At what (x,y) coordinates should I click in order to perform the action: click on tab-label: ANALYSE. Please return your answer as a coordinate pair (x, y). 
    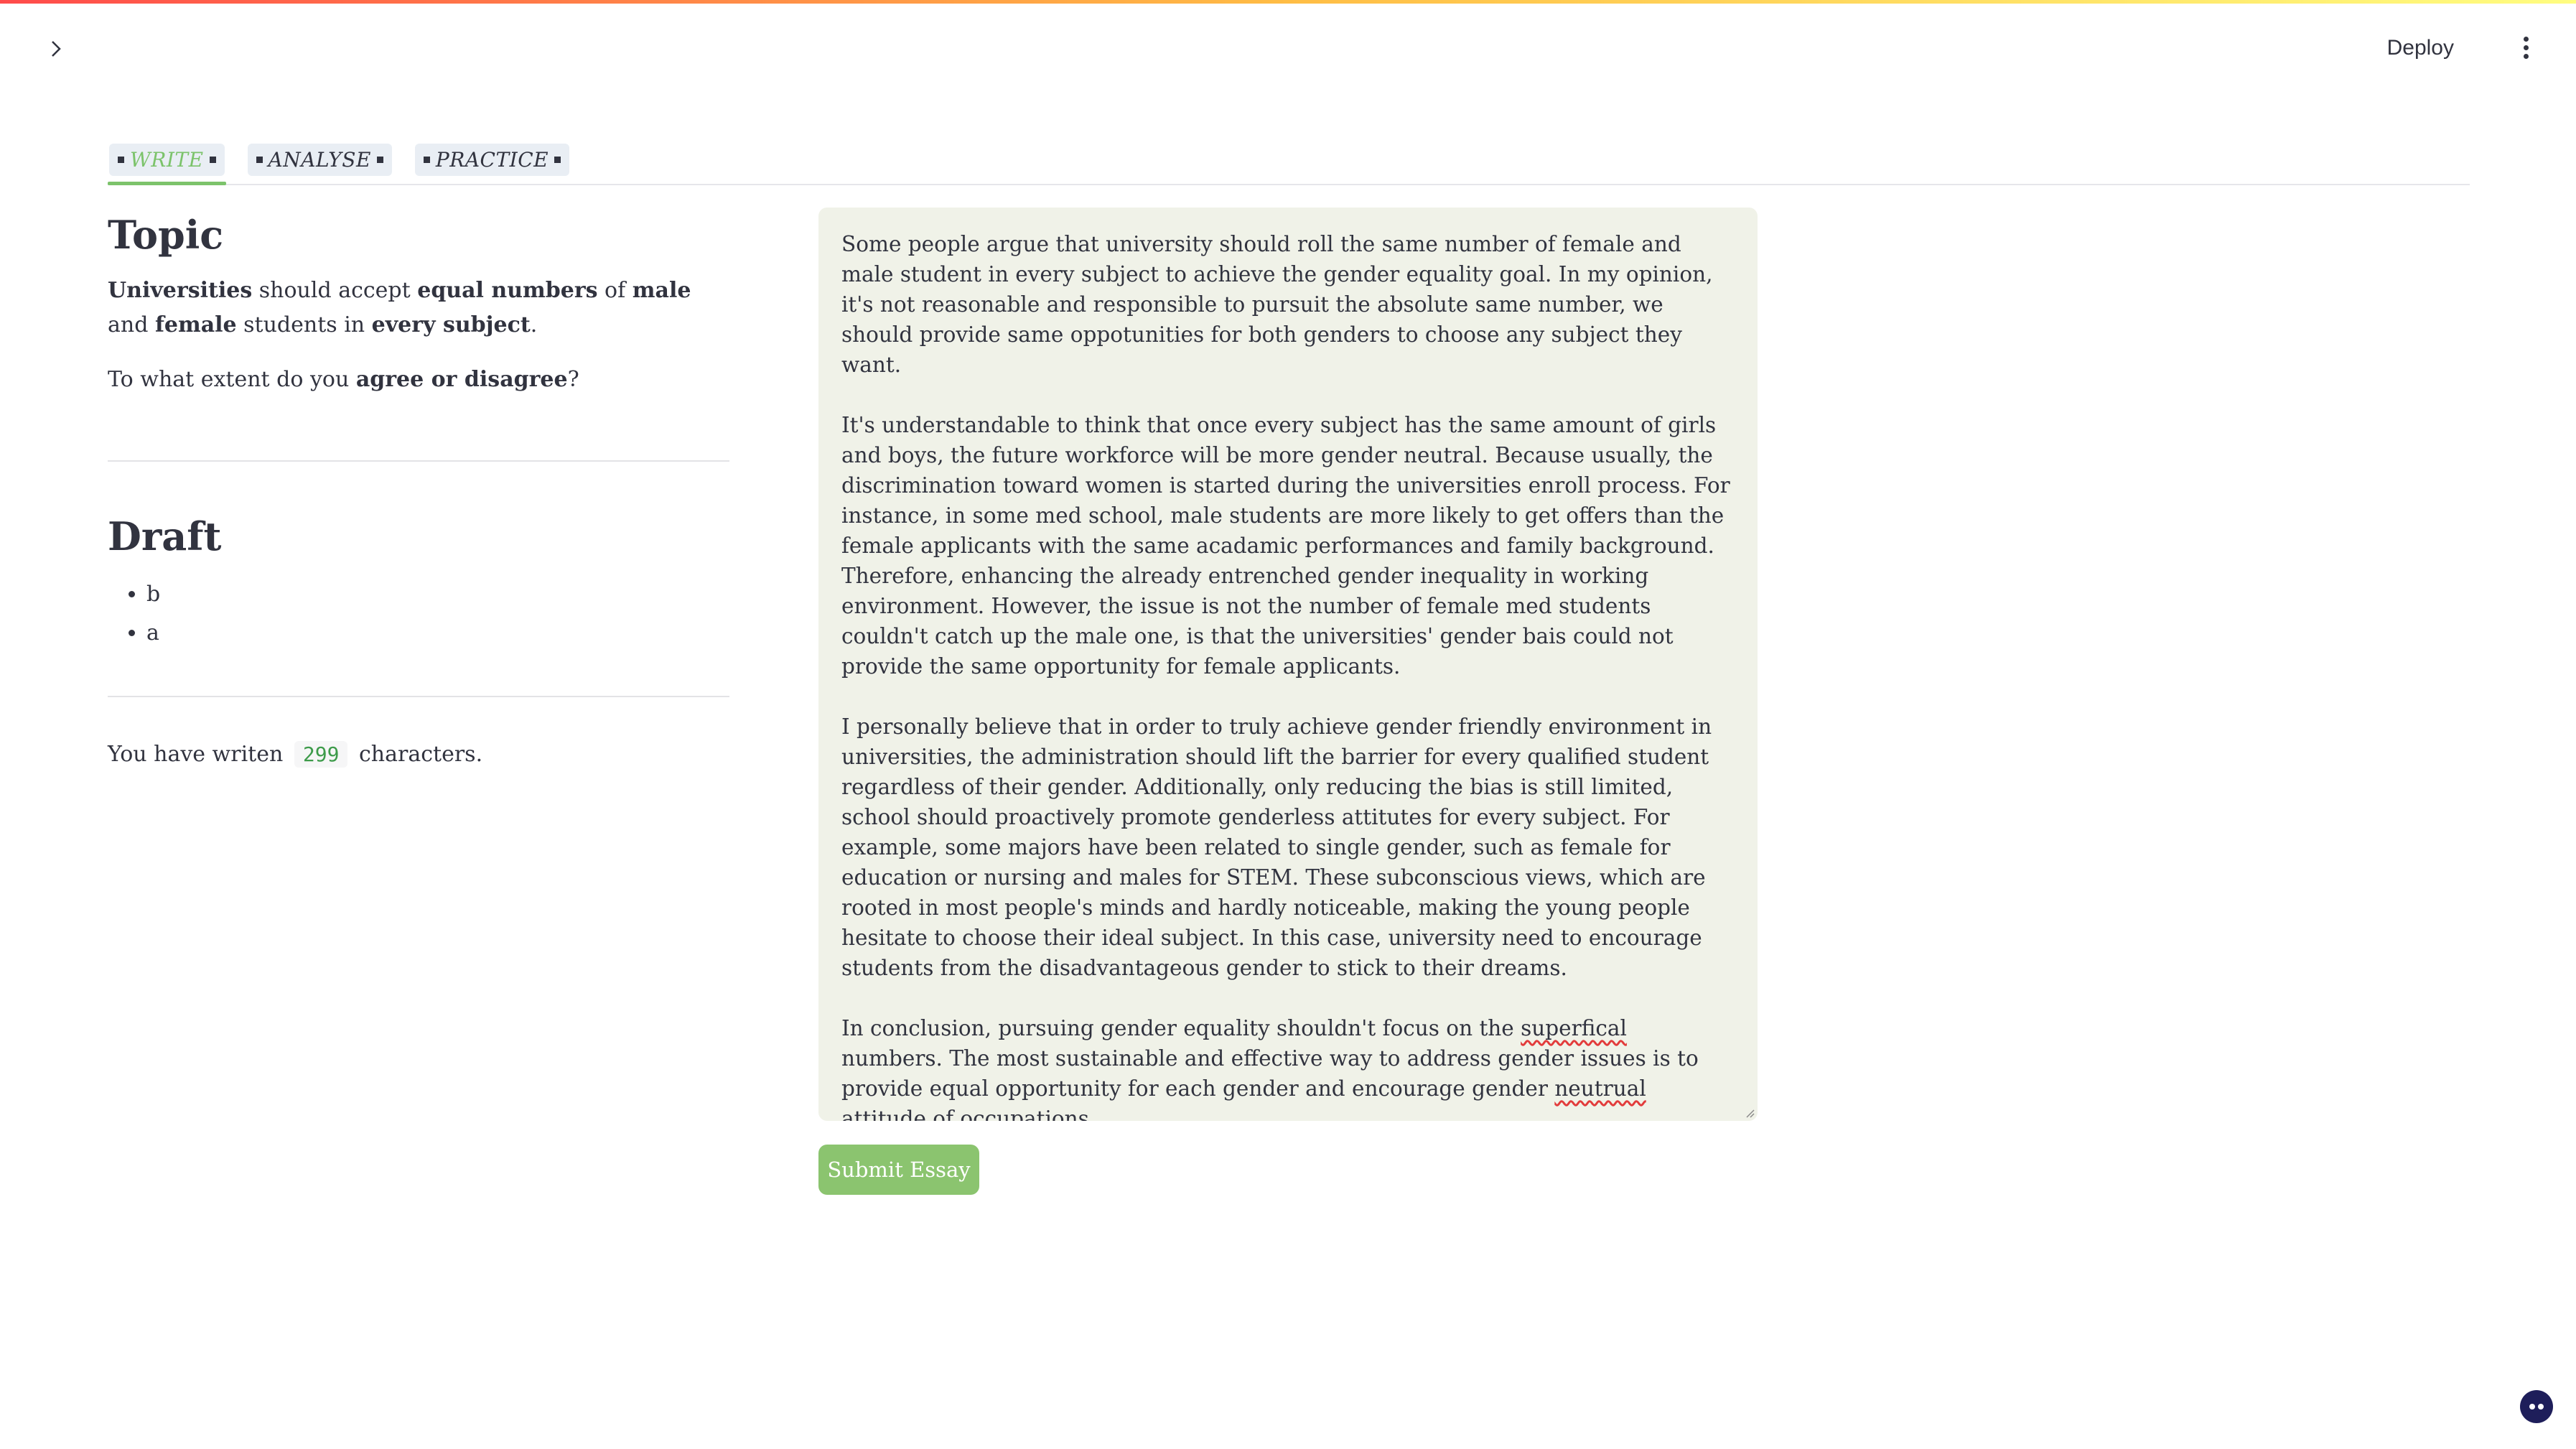
    Looking at the image, I should click on (319, 160).